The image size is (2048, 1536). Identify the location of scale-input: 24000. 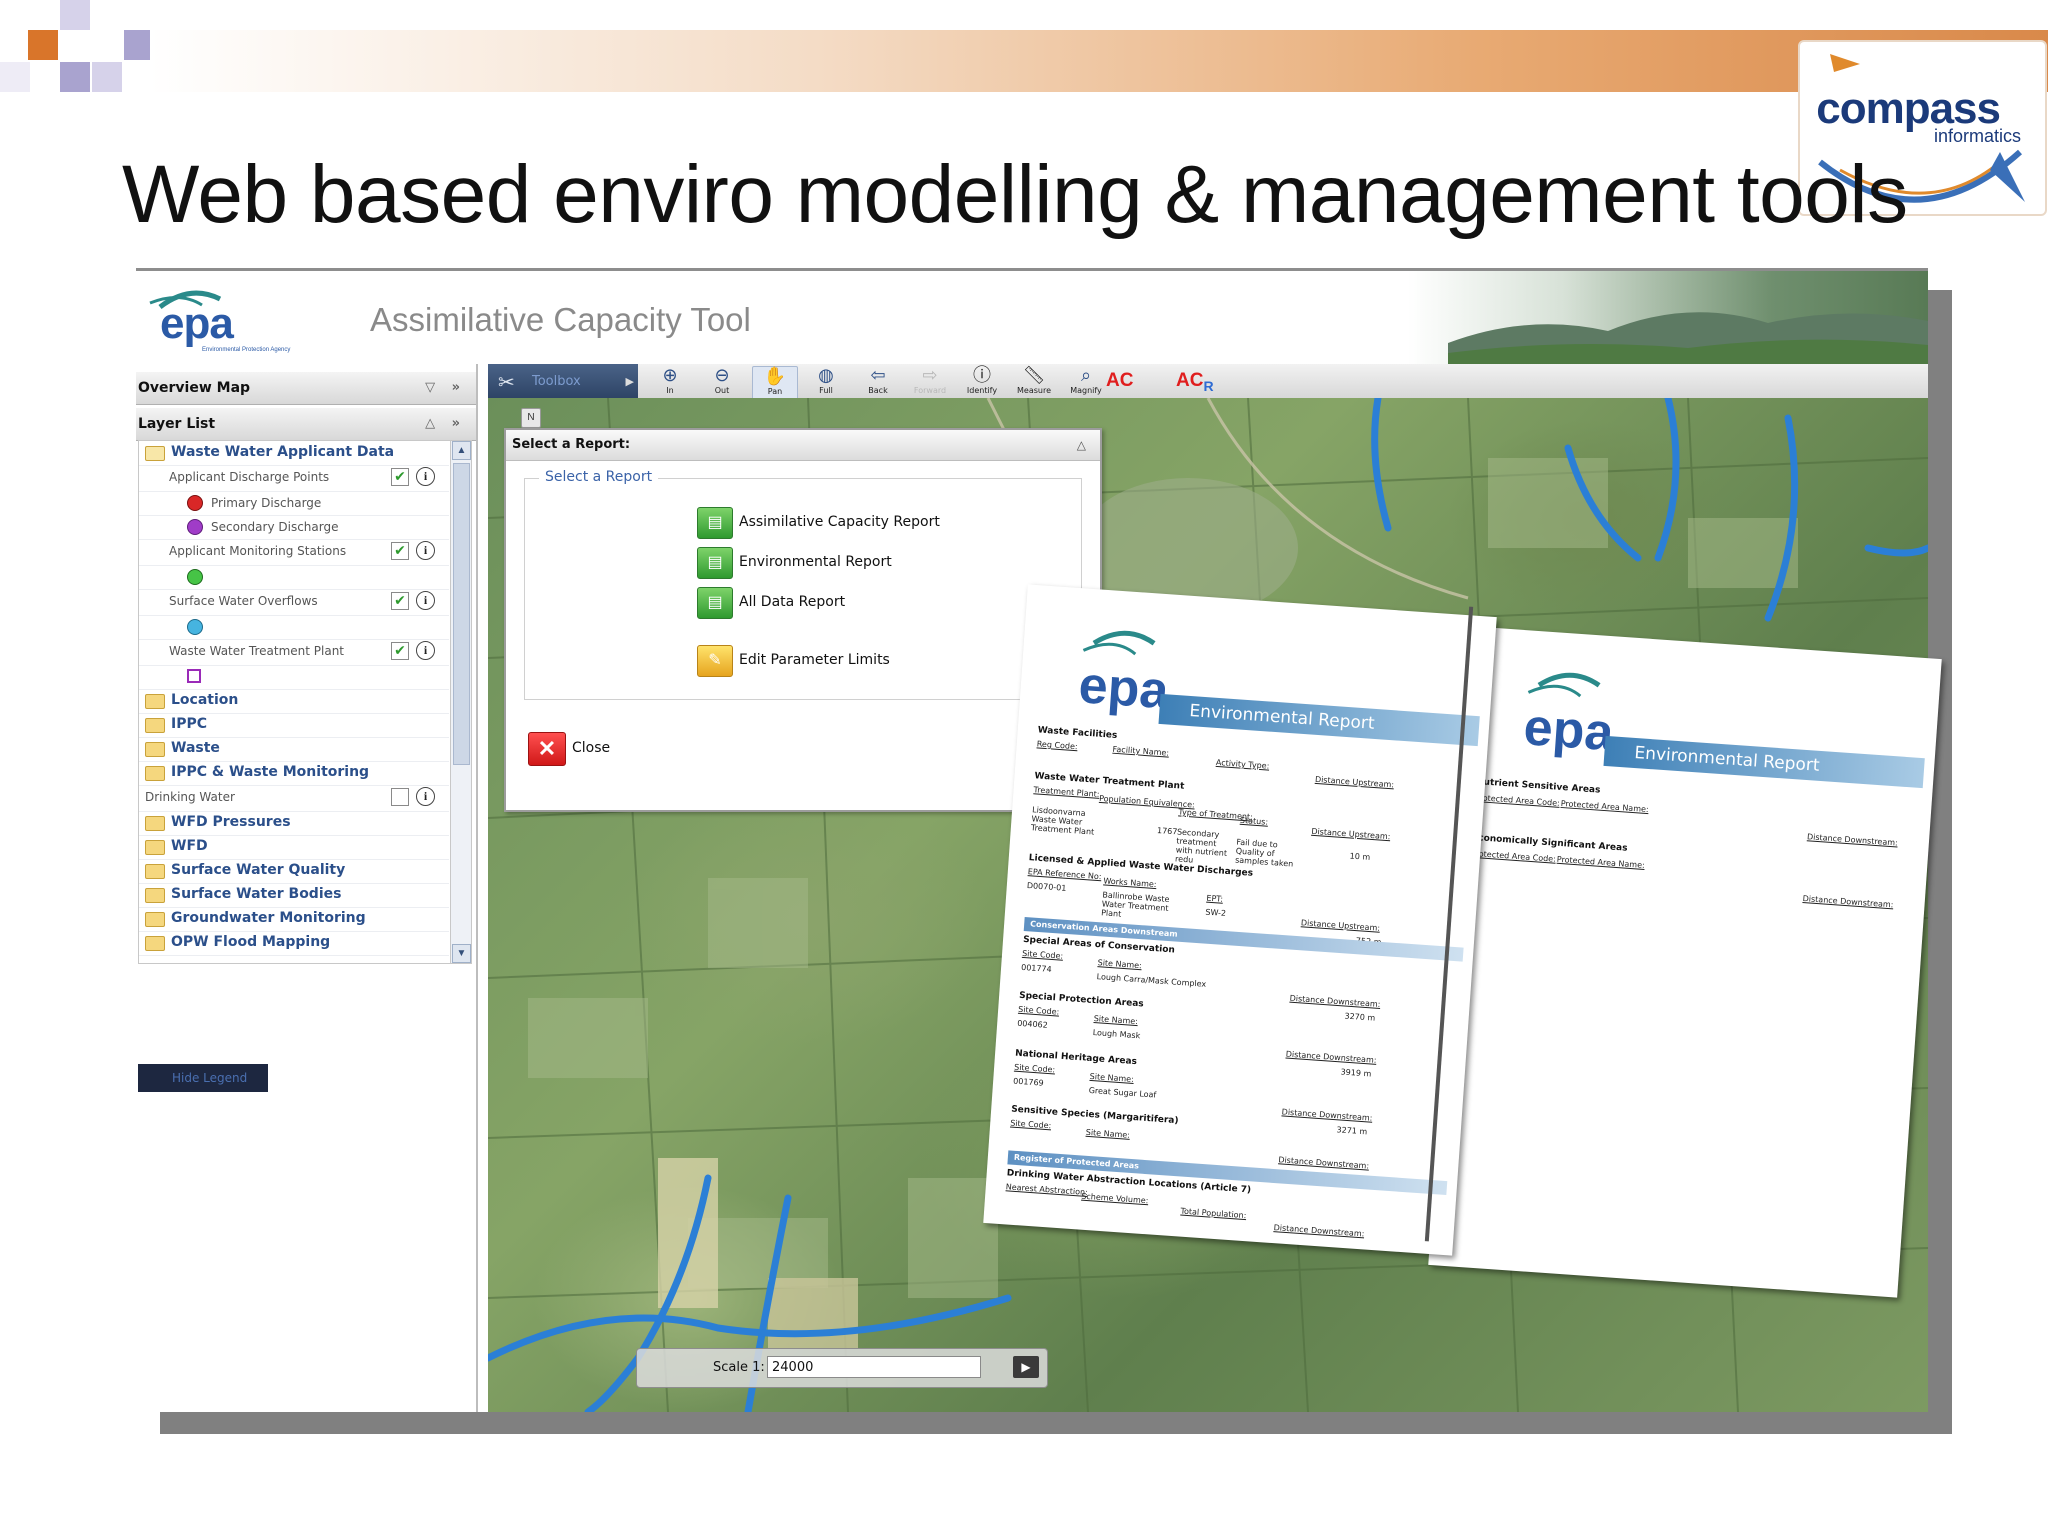
(874, 1367).